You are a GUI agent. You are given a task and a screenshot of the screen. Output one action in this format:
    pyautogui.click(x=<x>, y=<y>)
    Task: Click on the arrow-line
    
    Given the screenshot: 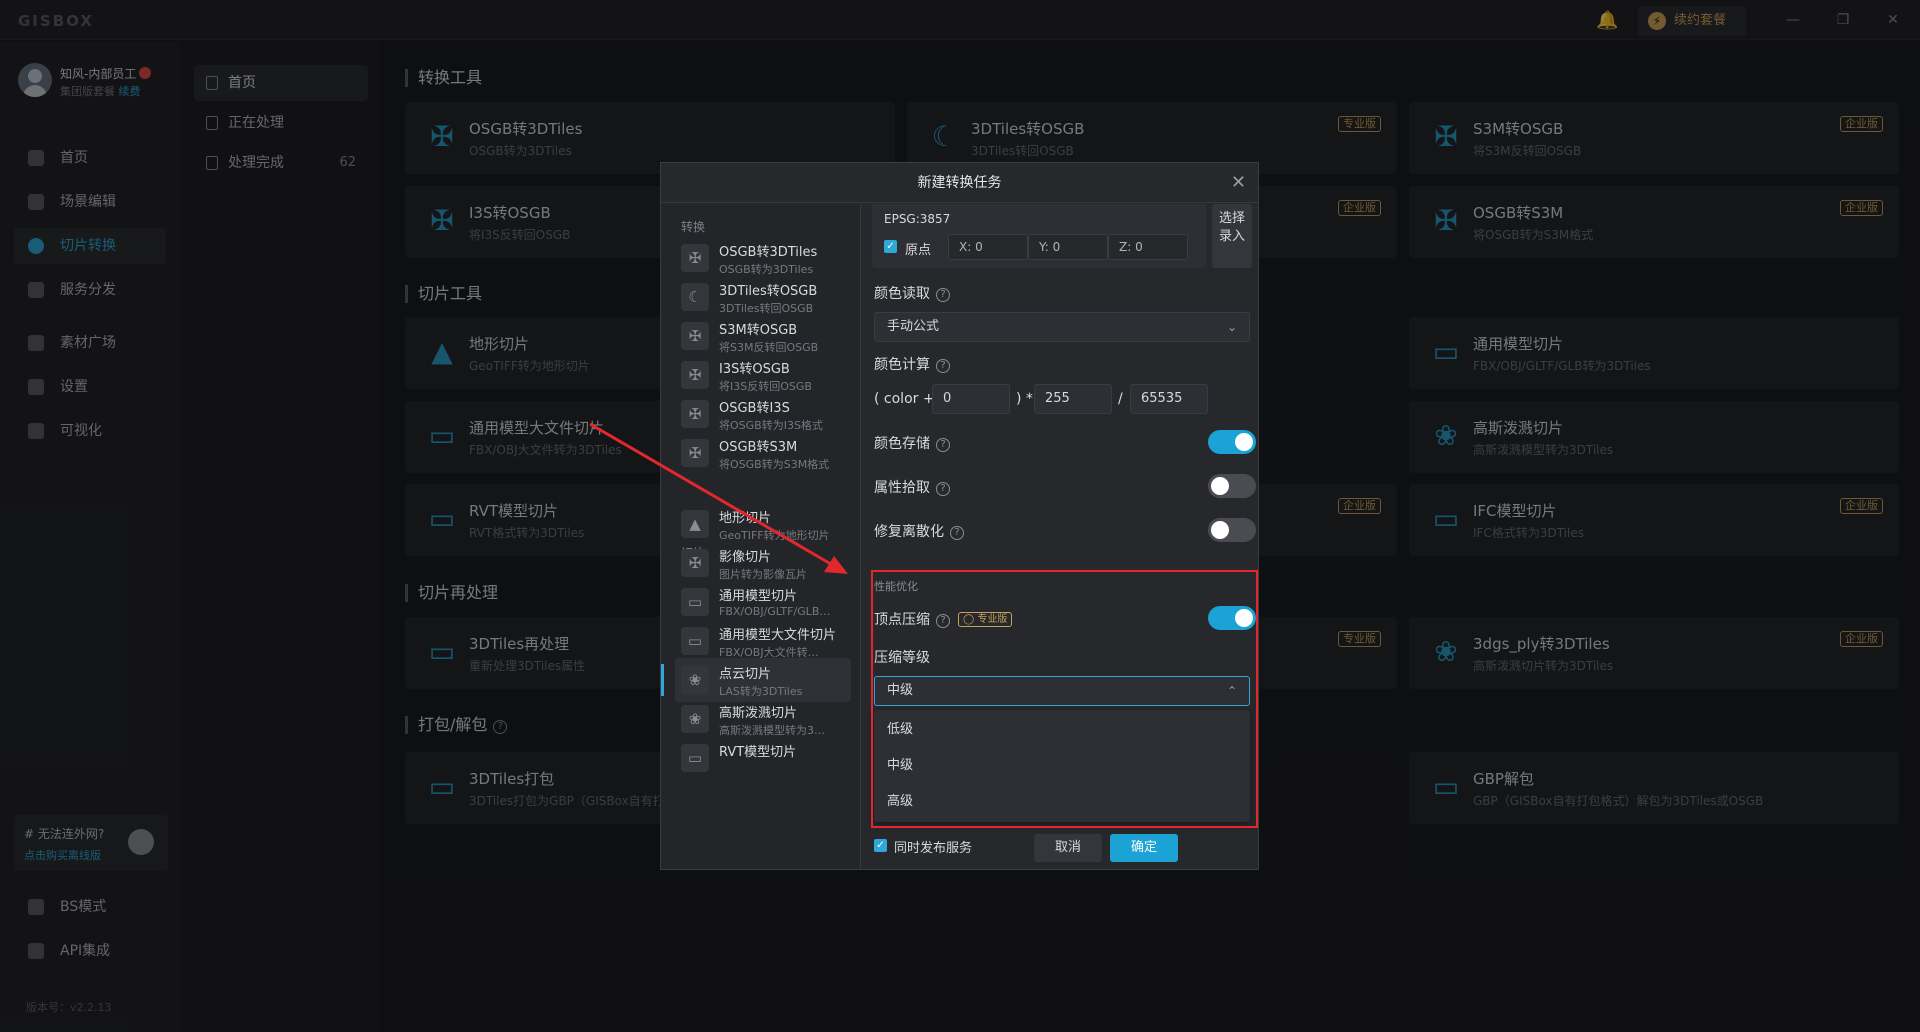 What is the action you would take?
    pyautogui.click(x=713, y=495)
    